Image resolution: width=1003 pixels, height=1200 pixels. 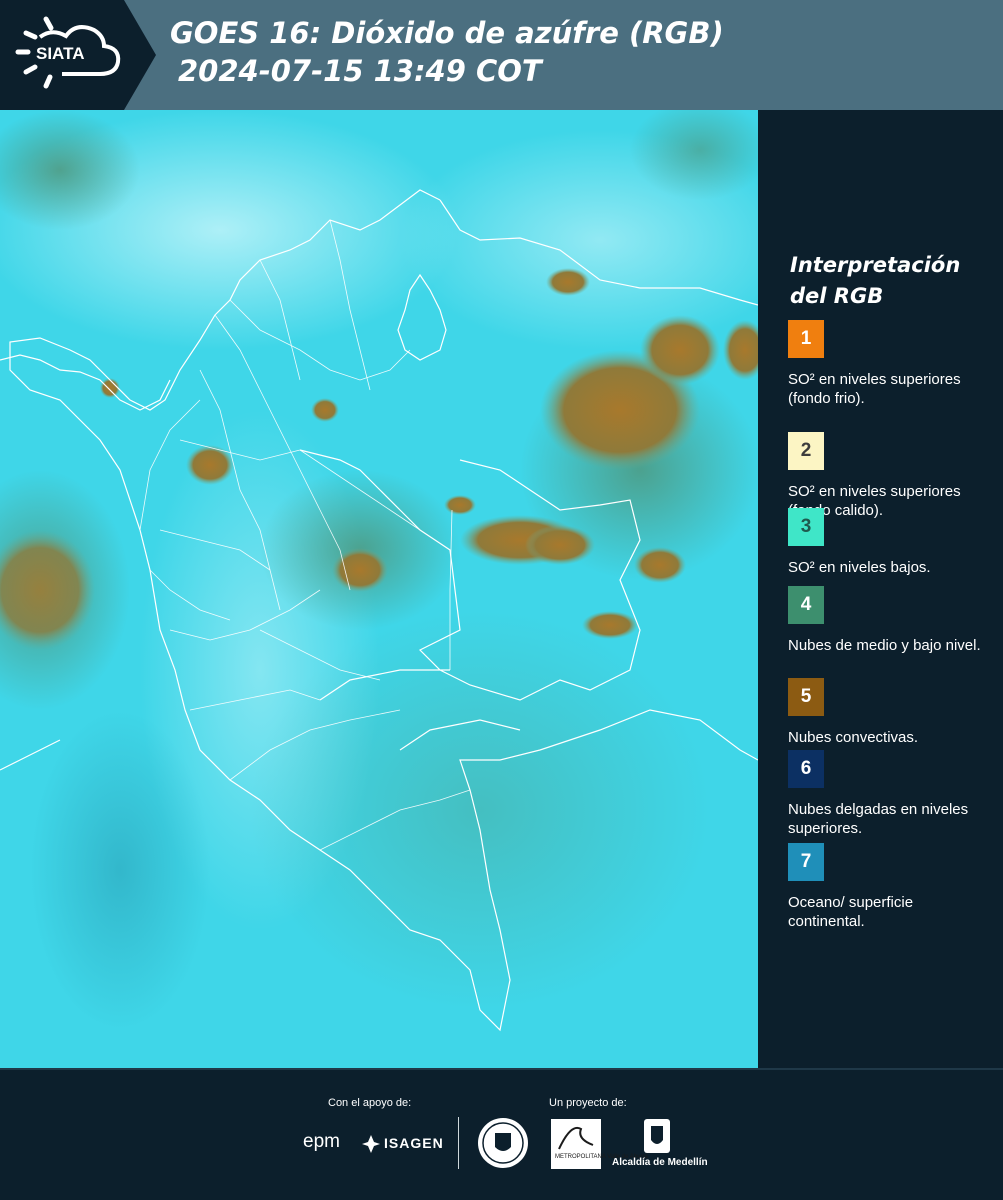 What do you see at coordinates (503, 1143) in the screenshot?
I see `medellin-seal-icon` at bounding box center [503, 1143].